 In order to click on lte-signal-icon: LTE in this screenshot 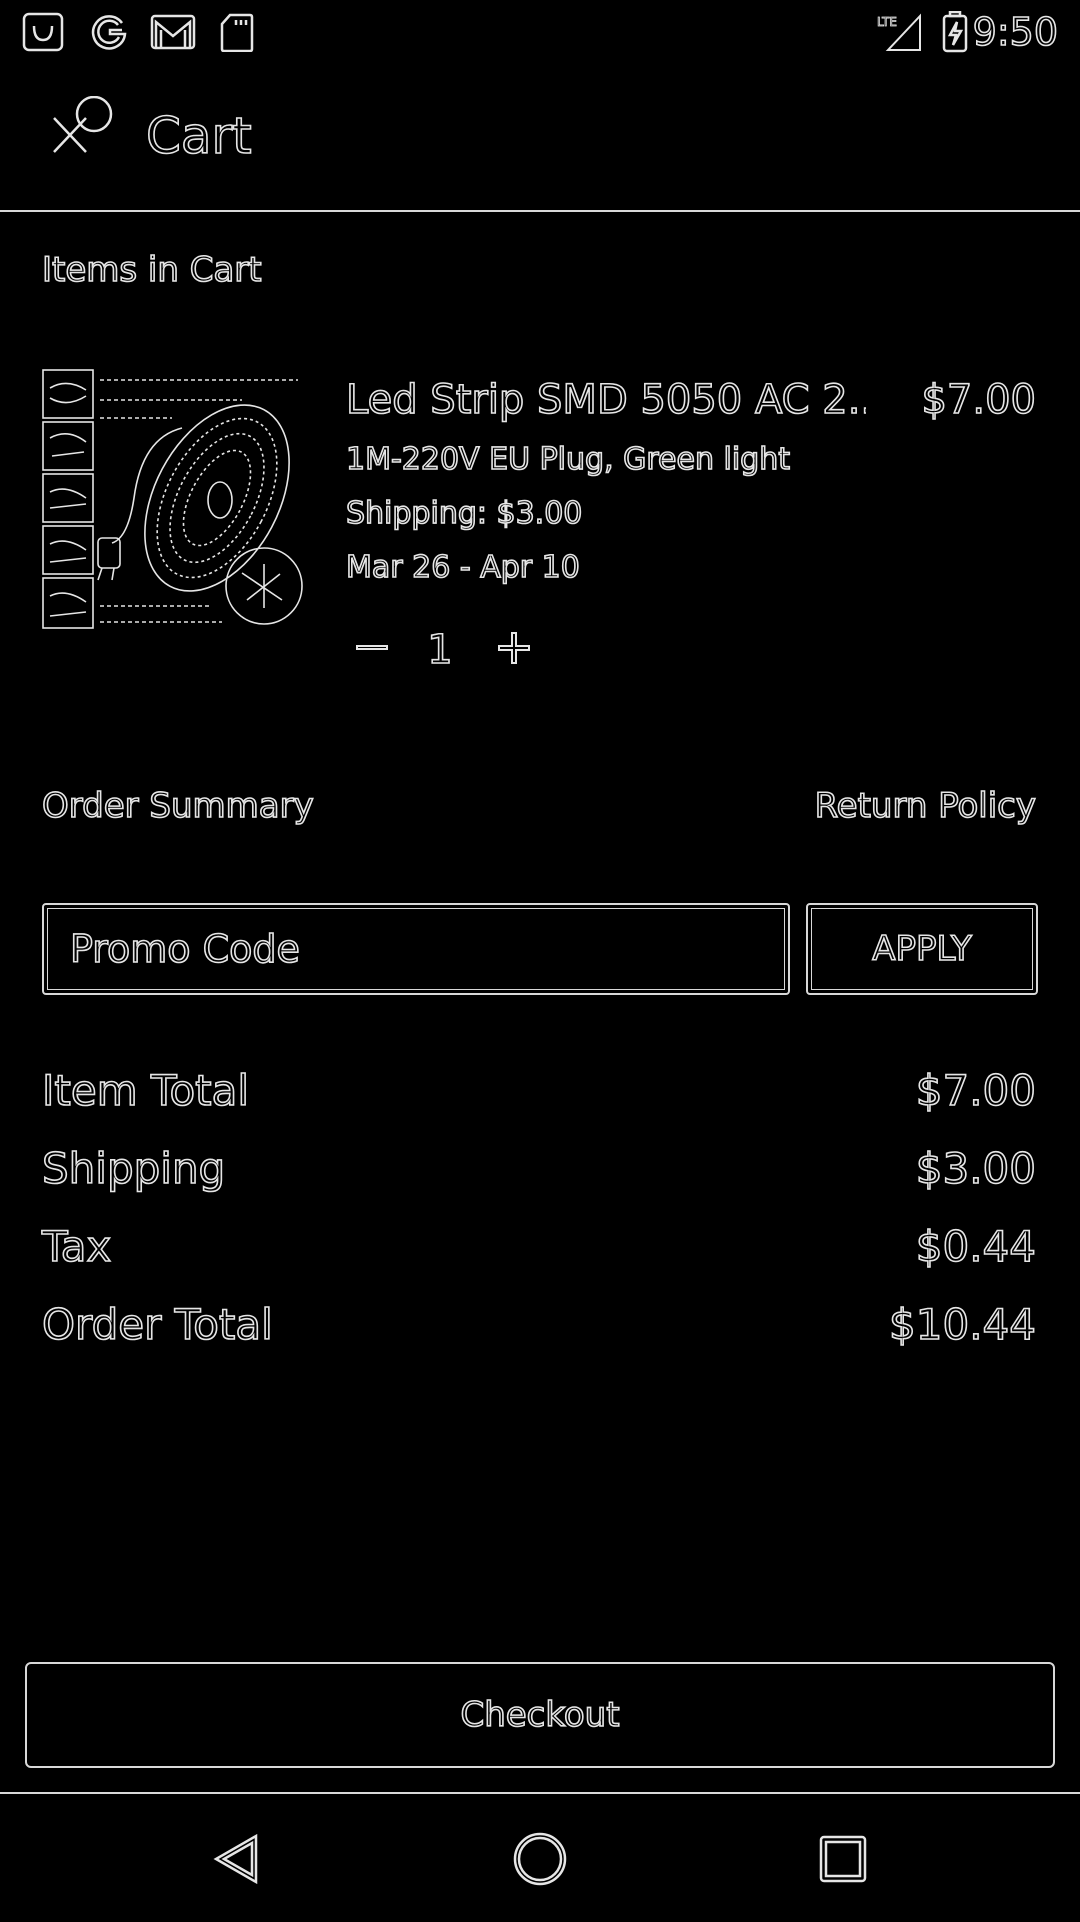, I will do `click(899, 32)`.